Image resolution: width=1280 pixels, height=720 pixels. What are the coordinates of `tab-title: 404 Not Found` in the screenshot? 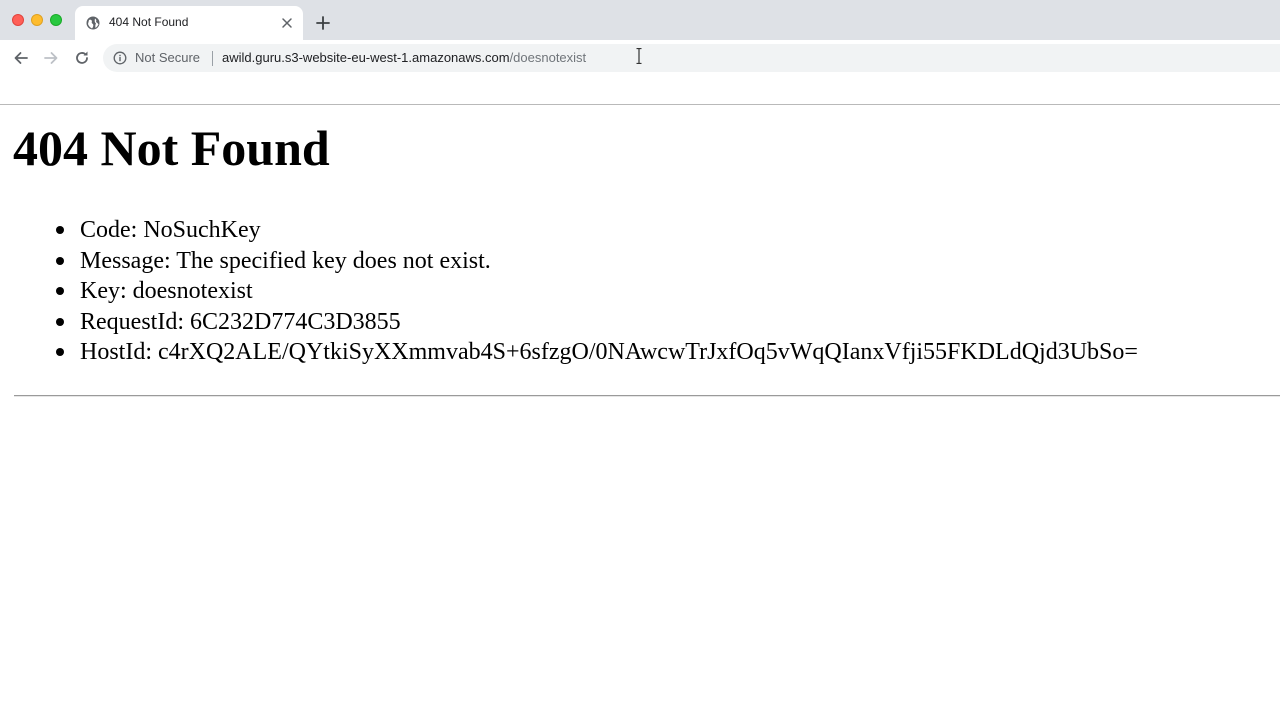 It's located at (149, 22).